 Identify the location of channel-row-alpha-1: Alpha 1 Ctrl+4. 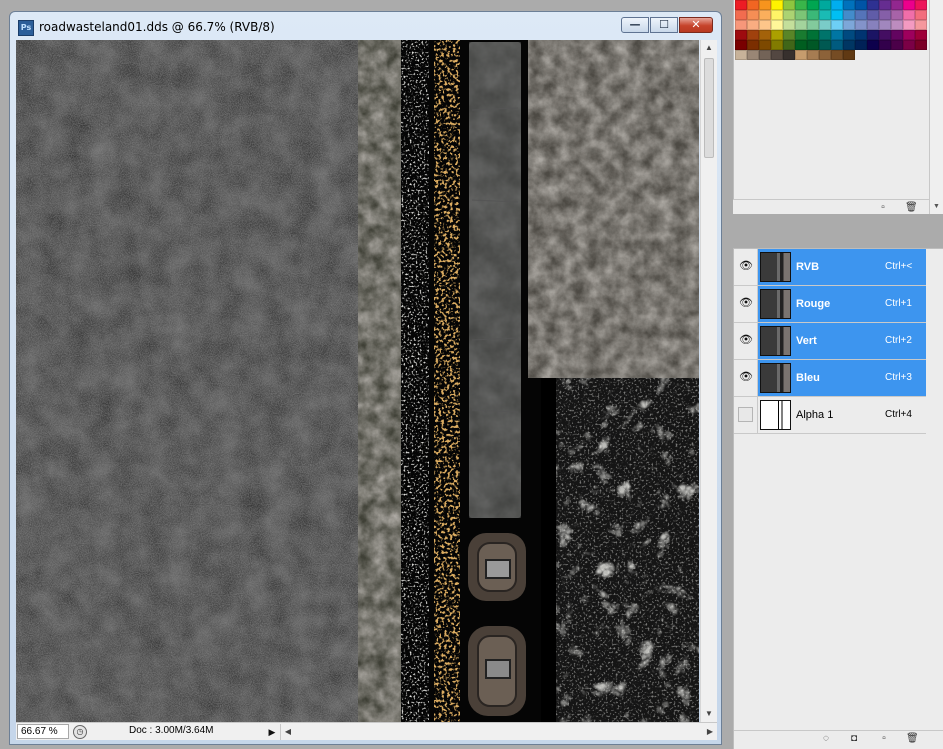
(830, 415).